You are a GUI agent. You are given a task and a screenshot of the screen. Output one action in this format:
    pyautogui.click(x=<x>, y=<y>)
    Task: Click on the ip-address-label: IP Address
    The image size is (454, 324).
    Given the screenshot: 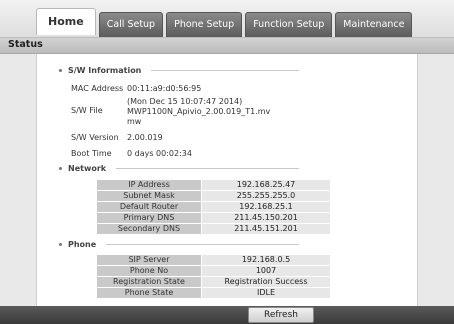 What is the action you would take?
    pyautogui.click(x=149, y=185)
    